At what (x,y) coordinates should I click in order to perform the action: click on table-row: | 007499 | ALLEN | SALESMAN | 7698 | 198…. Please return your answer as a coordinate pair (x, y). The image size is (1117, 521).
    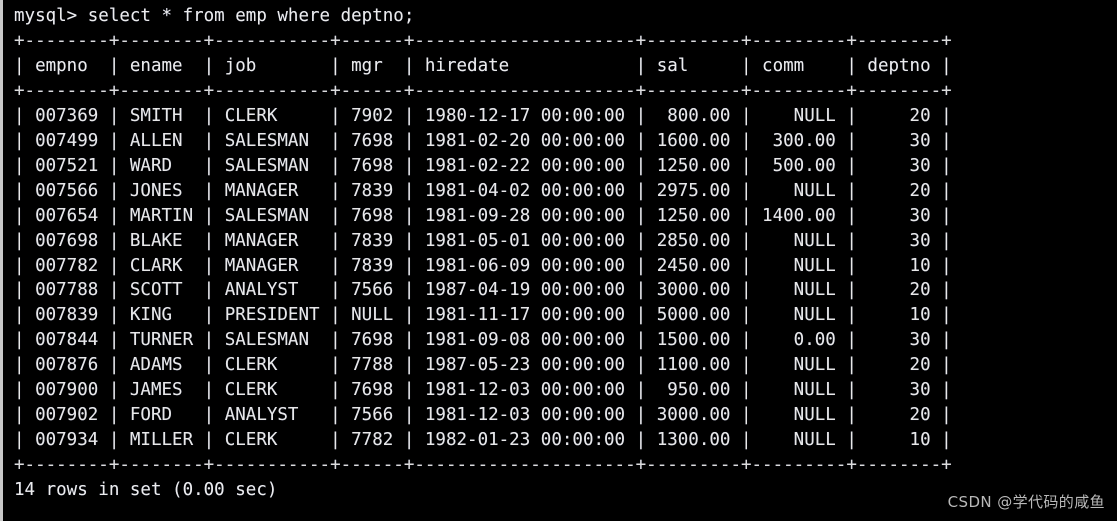
    Looking at the image, I should click on (483, 140).